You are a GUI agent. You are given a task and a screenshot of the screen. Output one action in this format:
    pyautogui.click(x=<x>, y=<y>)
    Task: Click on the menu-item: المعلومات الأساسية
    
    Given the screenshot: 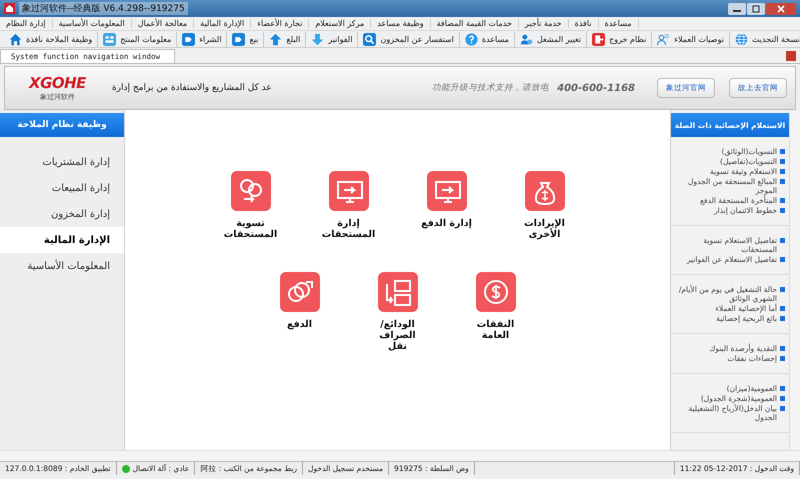 What is the action you would take?
    pyautogui.click(x=92, y=23)
    